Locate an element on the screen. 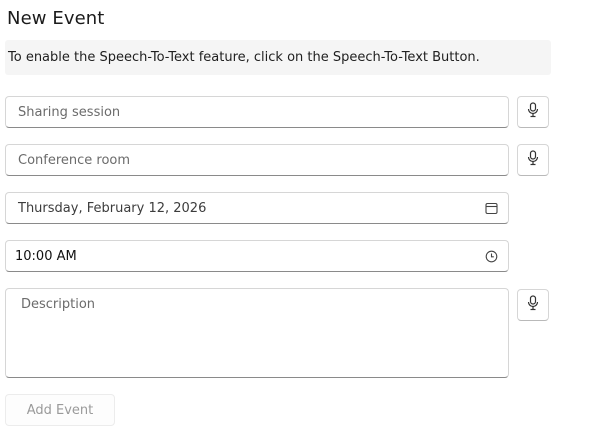 This screenshot has width=599, height=433. calendar-icon is located at coordinates (491, 208).